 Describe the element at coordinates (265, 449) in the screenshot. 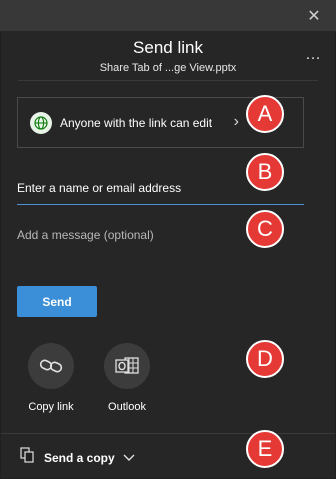

I see `annotation-badge-e: E` at that location.